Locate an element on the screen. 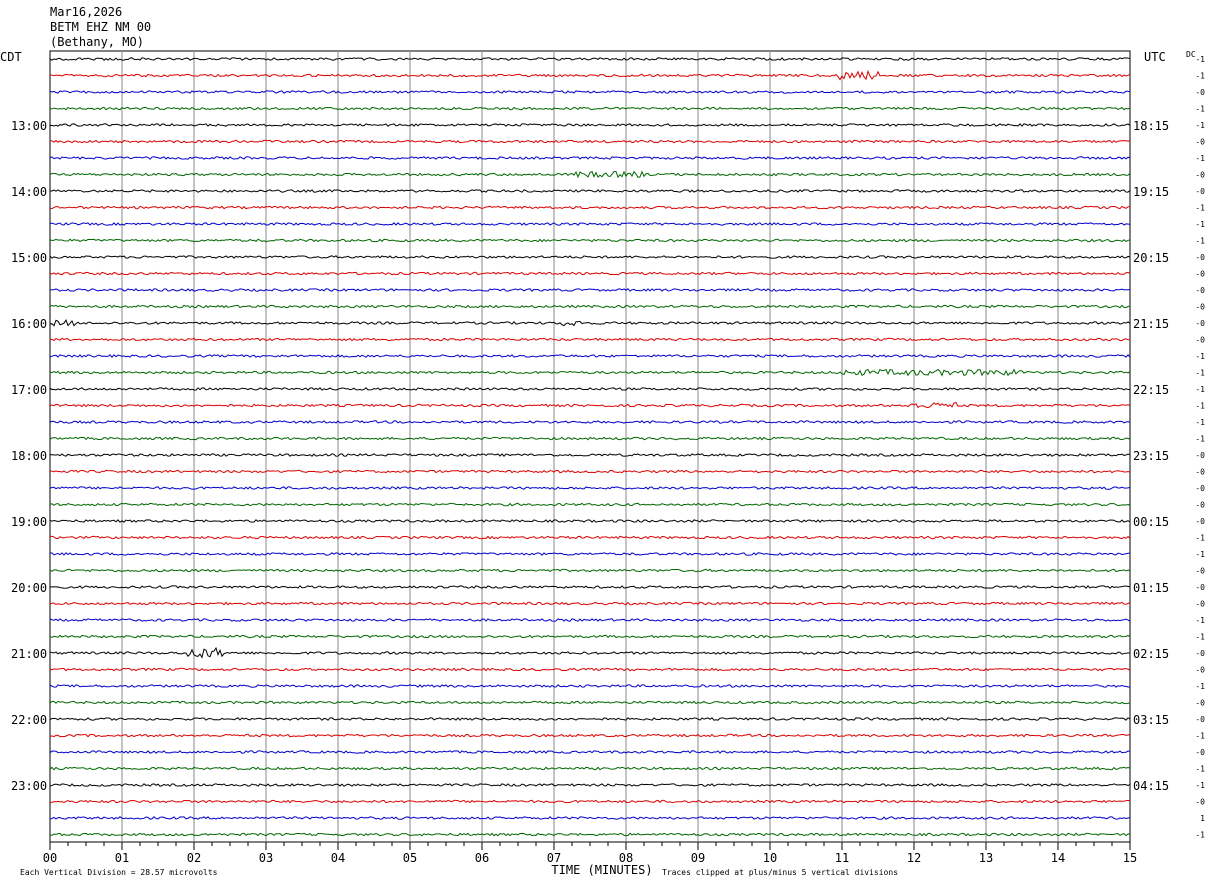 The image size is (1210, 886). right-timezone-label: UTC is located at coordinates (1155, 57).